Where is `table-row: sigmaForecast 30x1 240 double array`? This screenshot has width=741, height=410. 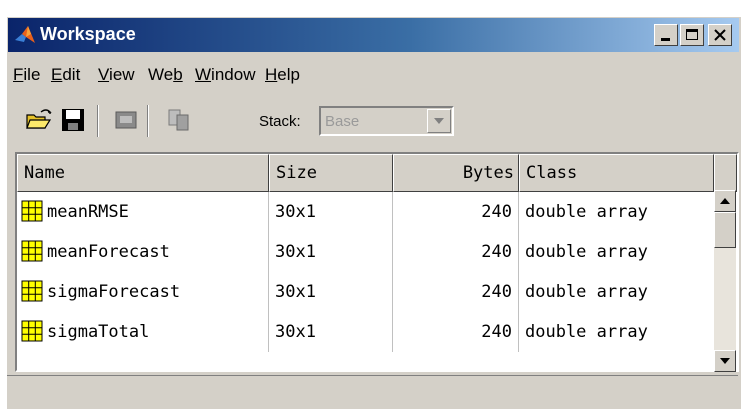 table-row: sigmaForecast 30x1 240 double array is located at coordinates (364, 292).